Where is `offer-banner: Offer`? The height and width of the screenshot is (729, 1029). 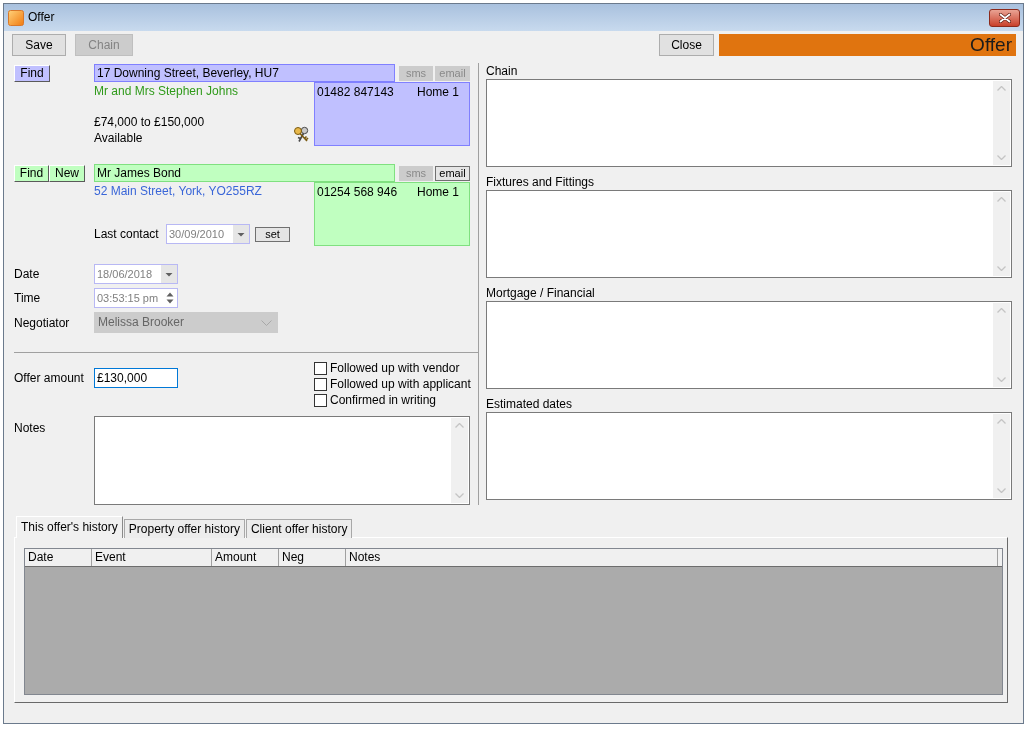 offer-banner: Offer is located at coordinates (867, 45).